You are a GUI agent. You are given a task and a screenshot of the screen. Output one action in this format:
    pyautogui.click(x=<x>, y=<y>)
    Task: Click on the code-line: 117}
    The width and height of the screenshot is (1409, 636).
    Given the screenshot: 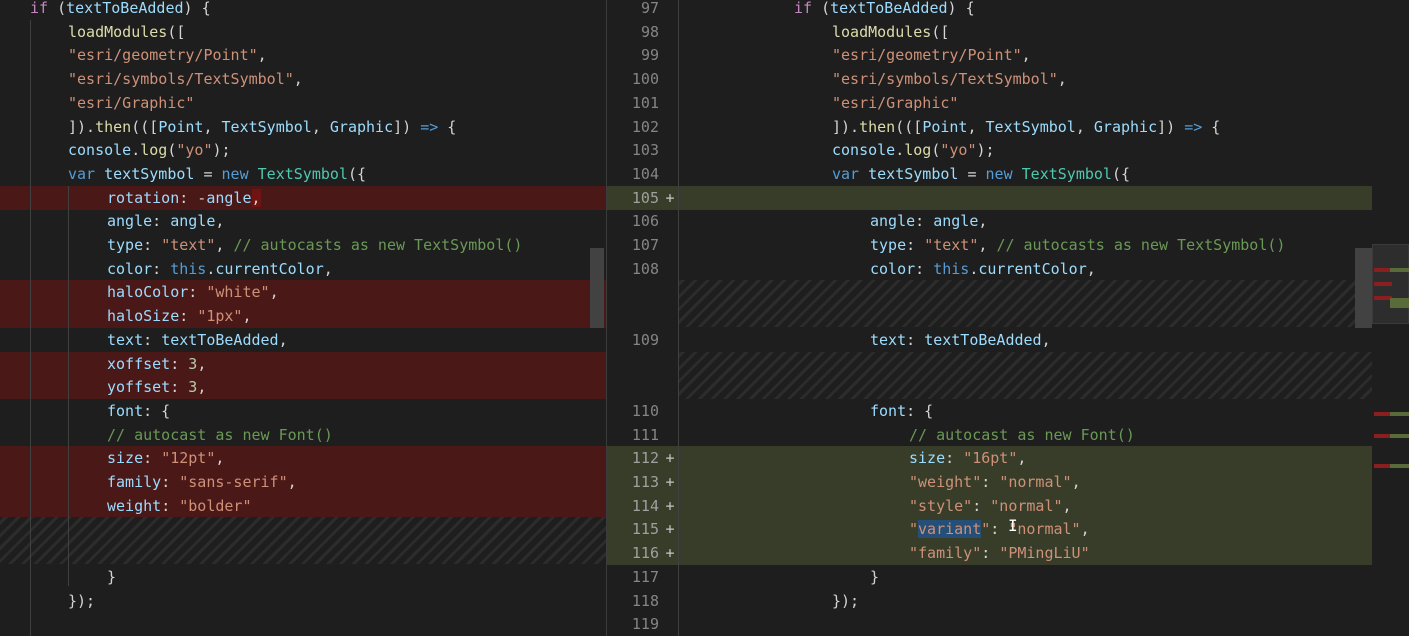 What is the action you would take?
    pyautogui.click(x=989, y=577)
    